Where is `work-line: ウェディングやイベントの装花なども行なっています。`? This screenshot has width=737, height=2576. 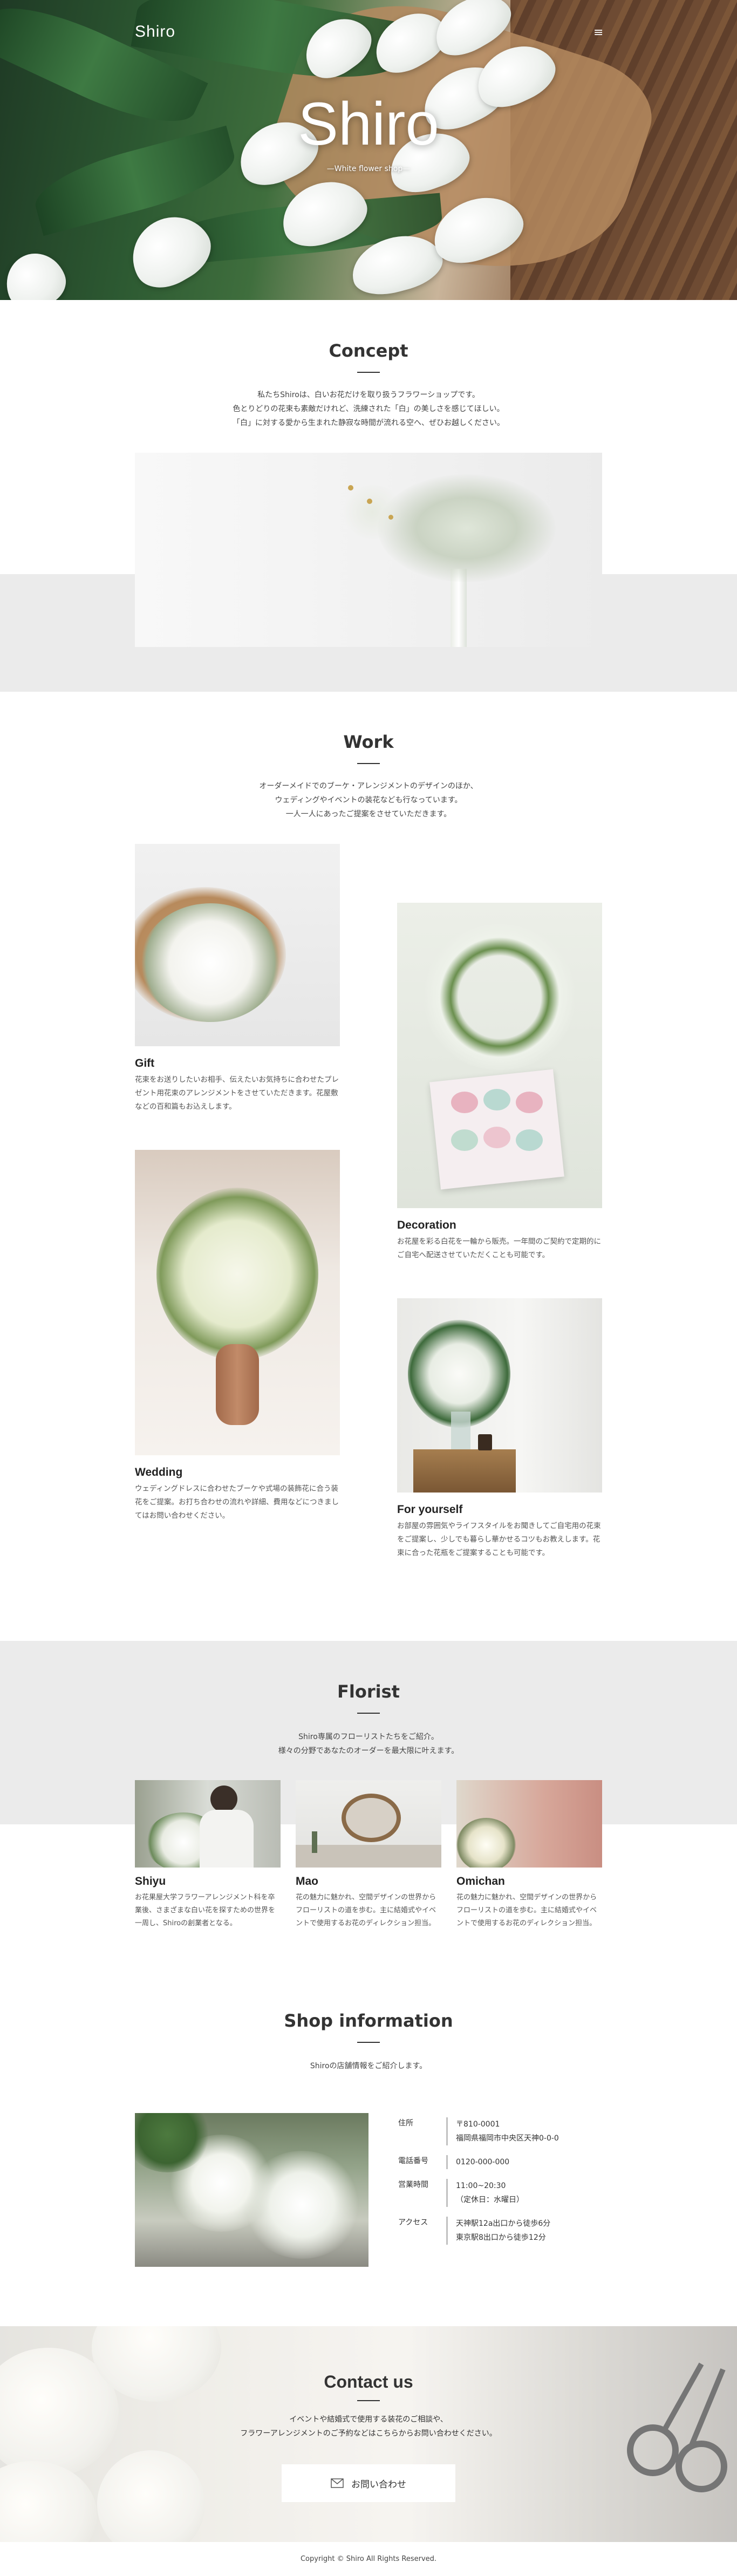
work-line: ウェディングやイベントの装花なども行なっています。 is located at coordinates (368, 800).